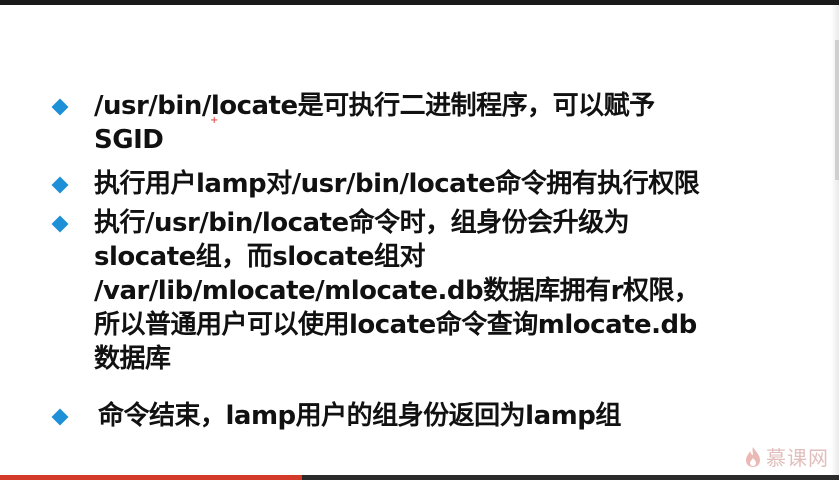 This screenshot has height=480, width=839. I want to click on bullet-text: 执行用户lamp对/usr/bin/locate命令拥有执行权限, so click(397, 184).